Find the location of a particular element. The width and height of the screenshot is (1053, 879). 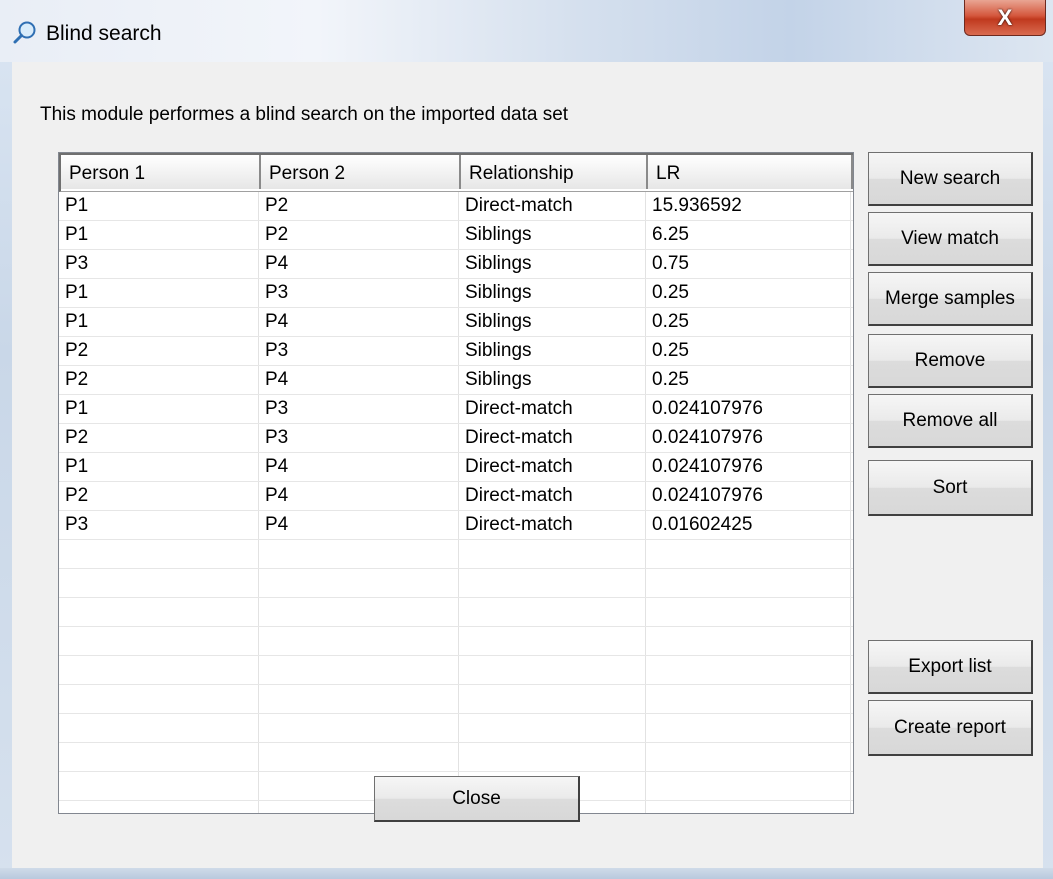

remove-all-button: Remove all is located at coordinates (950, 421).